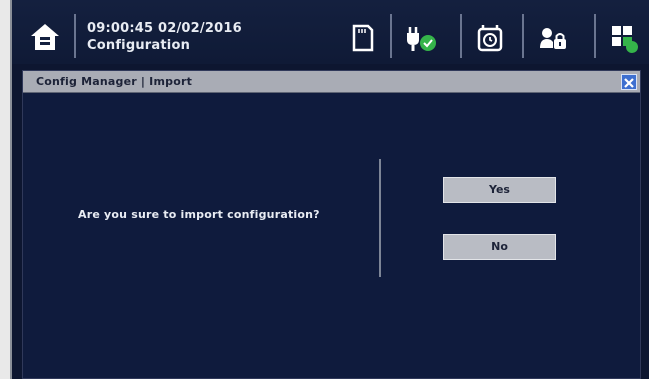 This screenshot has width=649, height=379. Describe the element at coordinates (199, 214) in the screenshot. I see `confirm-message: Are you sure to import configuration?` at that location.